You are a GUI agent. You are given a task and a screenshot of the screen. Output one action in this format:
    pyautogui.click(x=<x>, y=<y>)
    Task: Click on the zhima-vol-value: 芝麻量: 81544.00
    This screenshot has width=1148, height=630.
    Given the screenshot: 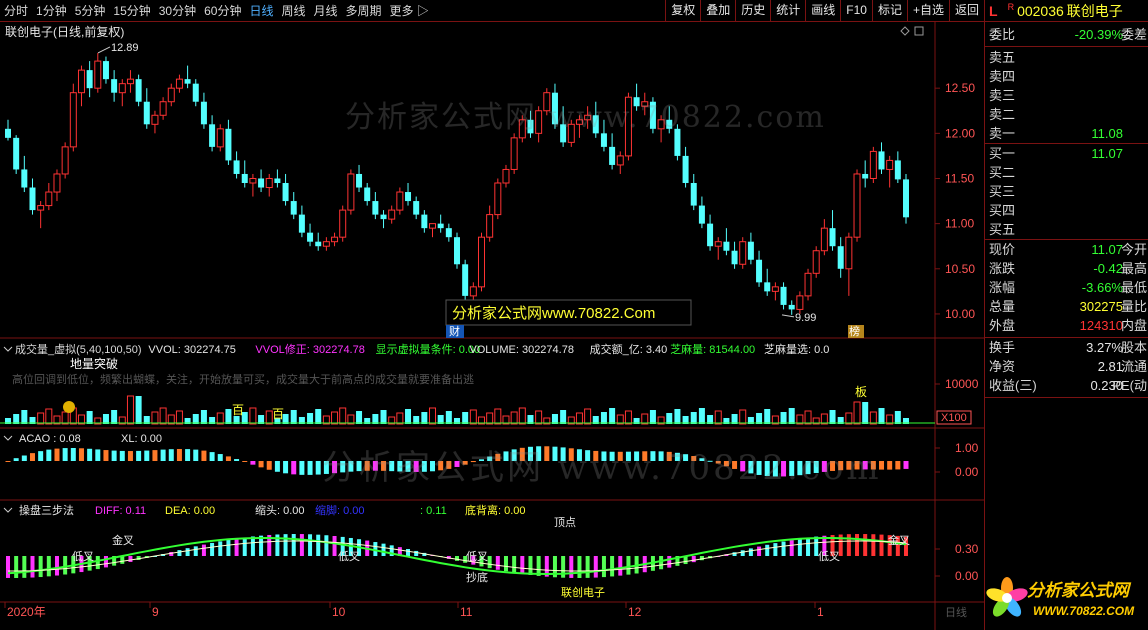 What is the action you would take?
    pyautogui.click(x=712, y=349)
    